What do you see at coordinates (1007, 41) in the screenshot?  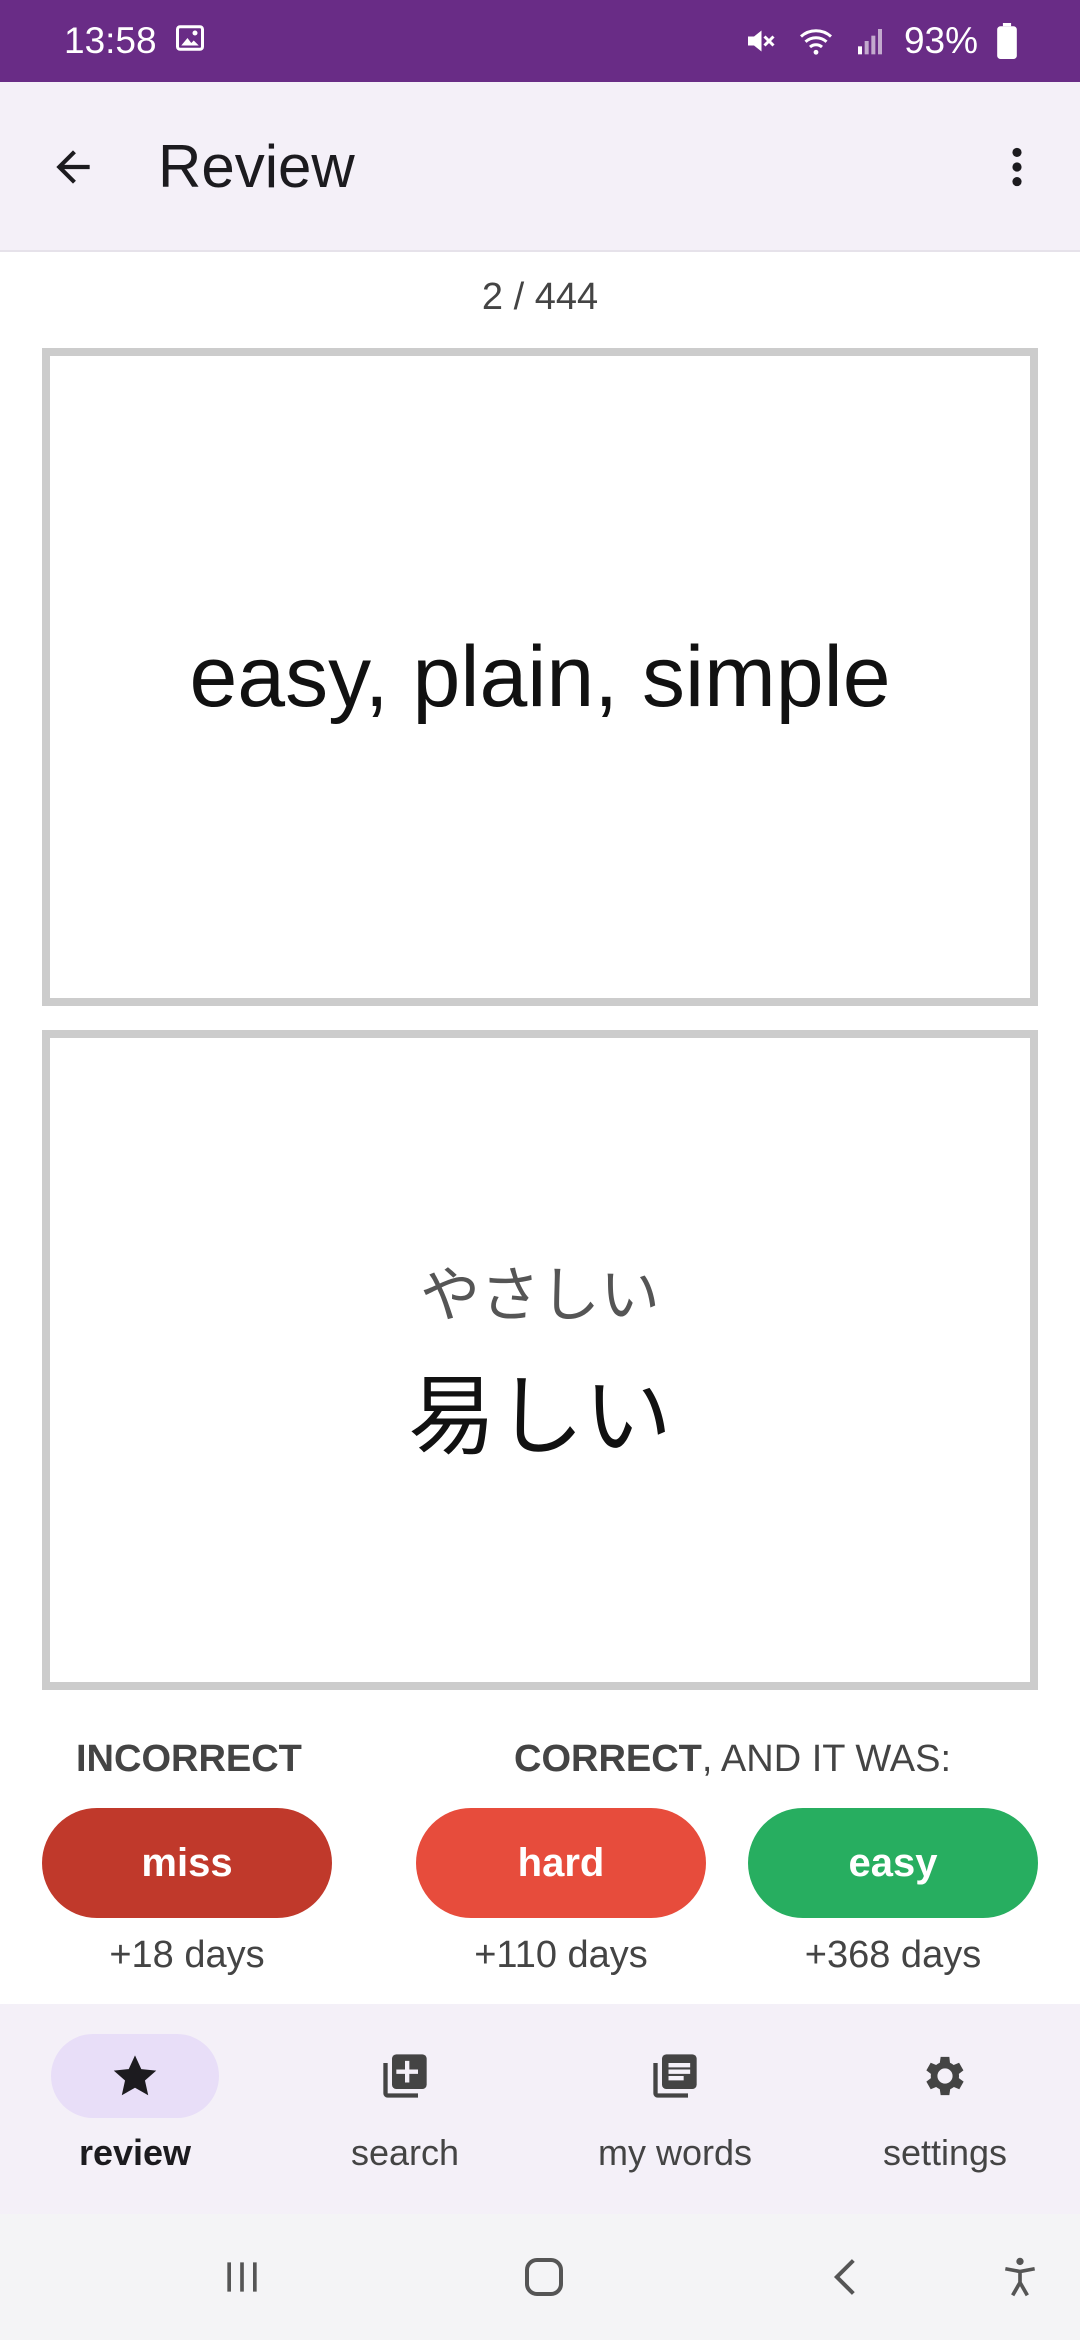 I see `battery-icon` at bounding box center [1007, 41].